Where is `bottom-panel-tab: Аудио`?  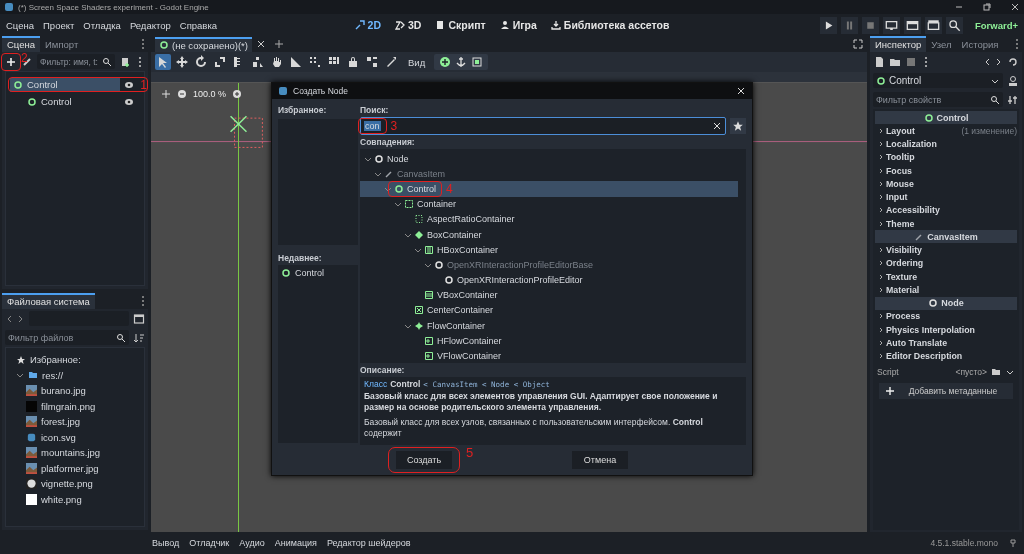 bottom-panel-tab: Аудио is located at coordinates (252, 543).